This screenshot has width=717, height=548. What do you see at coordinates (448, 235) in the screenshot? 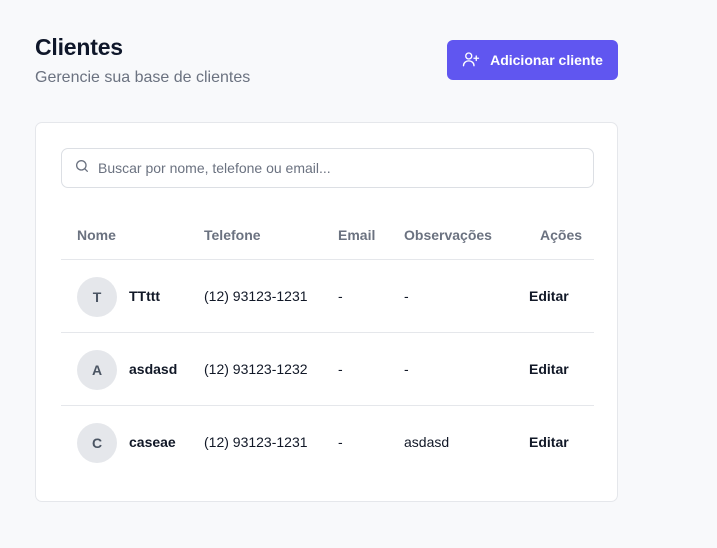
I see `column-header-notes: Observações` at bounding box center [448, 235].